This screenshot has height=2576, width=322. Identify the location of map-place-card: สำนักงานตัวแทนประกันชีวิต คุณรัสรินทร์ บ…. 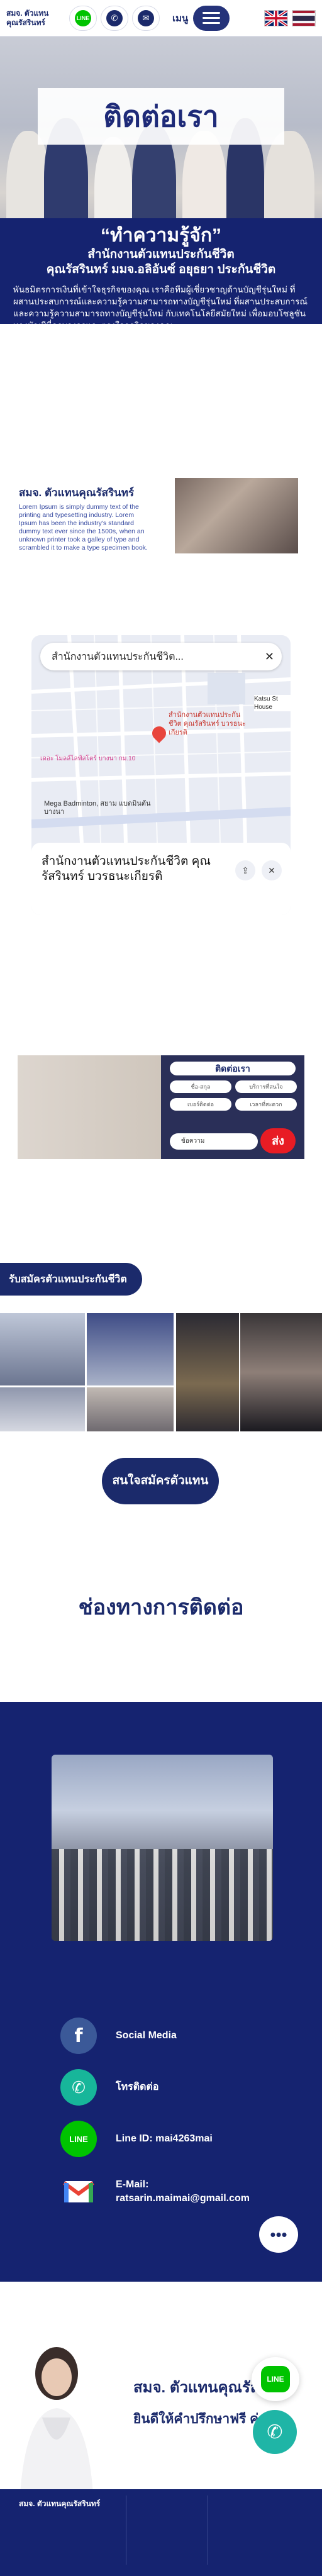
(161, 879).